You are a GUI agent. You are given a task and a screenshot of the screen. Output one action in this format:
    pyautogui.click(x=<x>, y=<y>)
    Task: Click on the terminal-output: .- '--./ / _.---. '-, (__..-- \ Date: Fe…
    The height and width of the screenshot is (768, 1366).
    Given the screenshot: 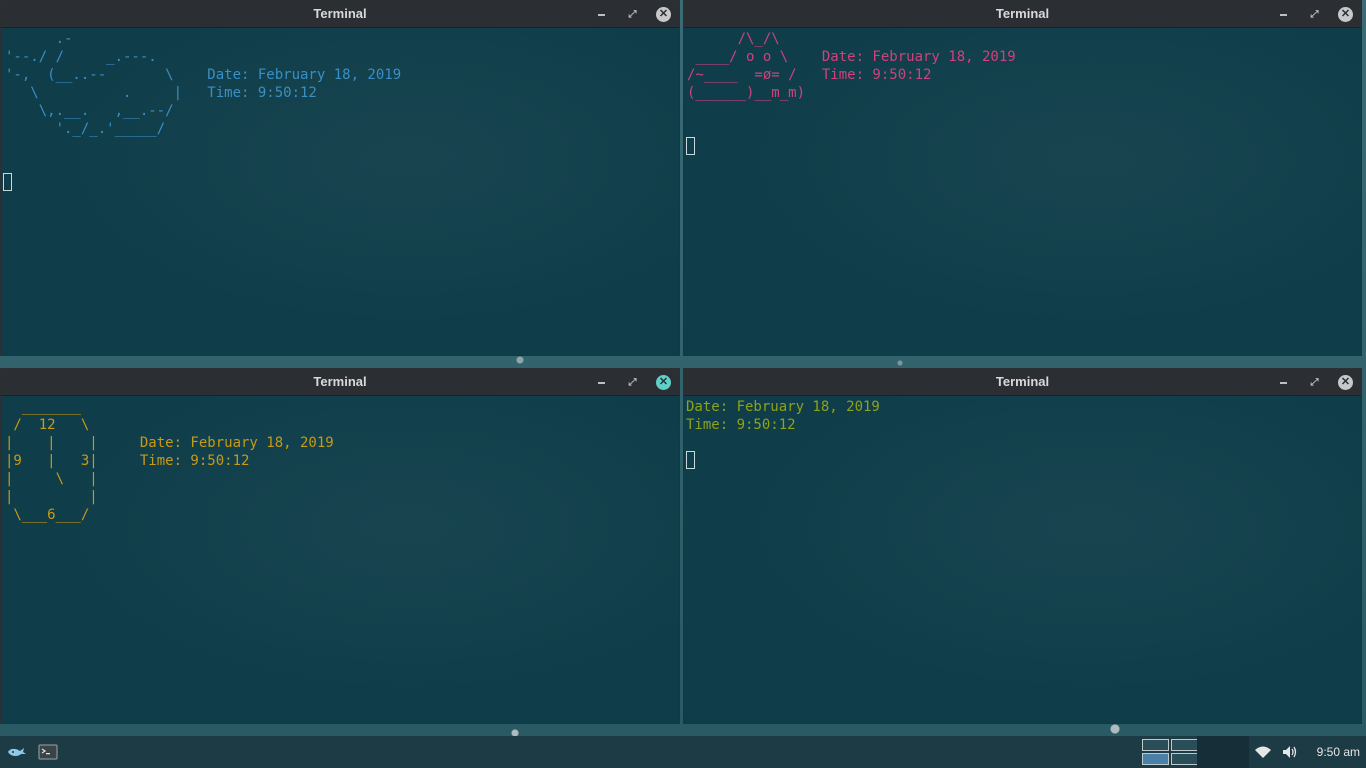 What is the action you would take?
    pyautogui.click(x=203, y=84)
    